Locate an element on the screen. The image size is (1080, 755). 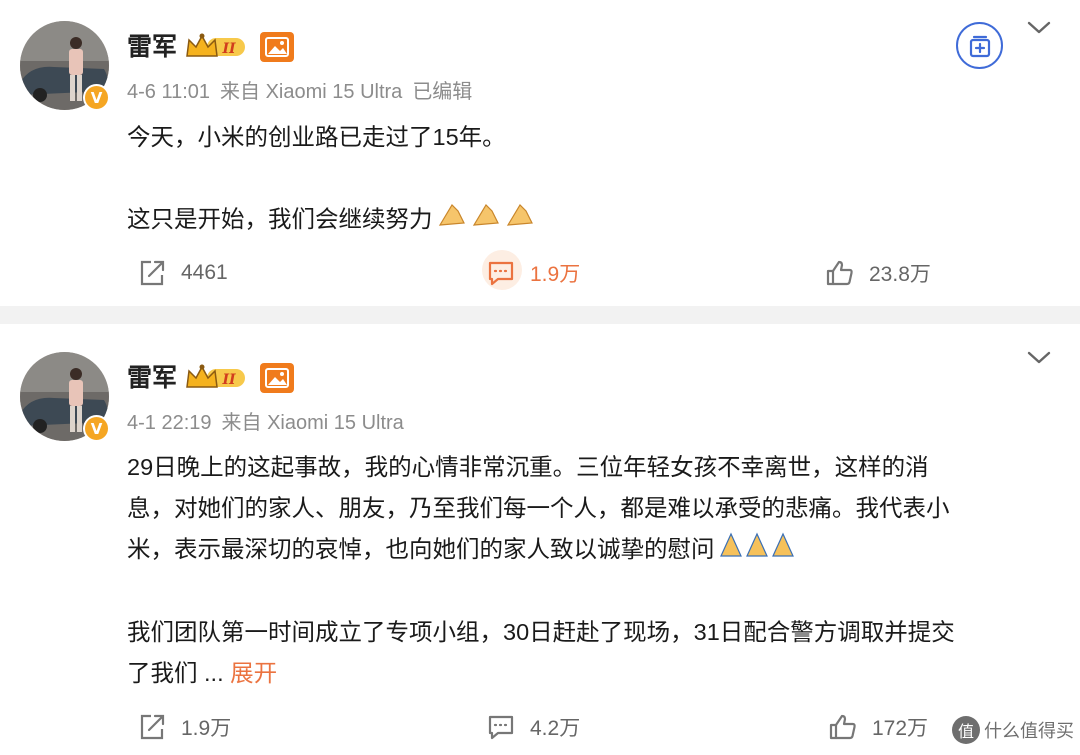
post-meta: 4-1 22:19 来自 Xiaomi 15 Ultra is located at coordinates (270, 423).